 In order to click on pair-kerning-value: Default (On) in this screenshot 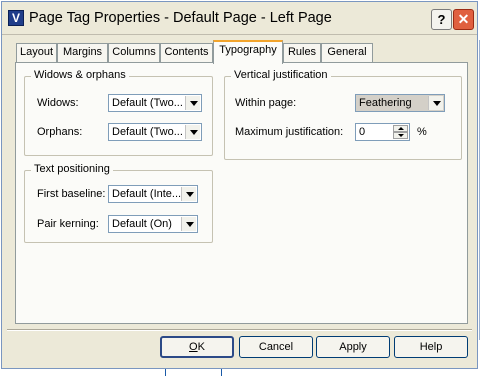, I will do `click(142, 224)`.